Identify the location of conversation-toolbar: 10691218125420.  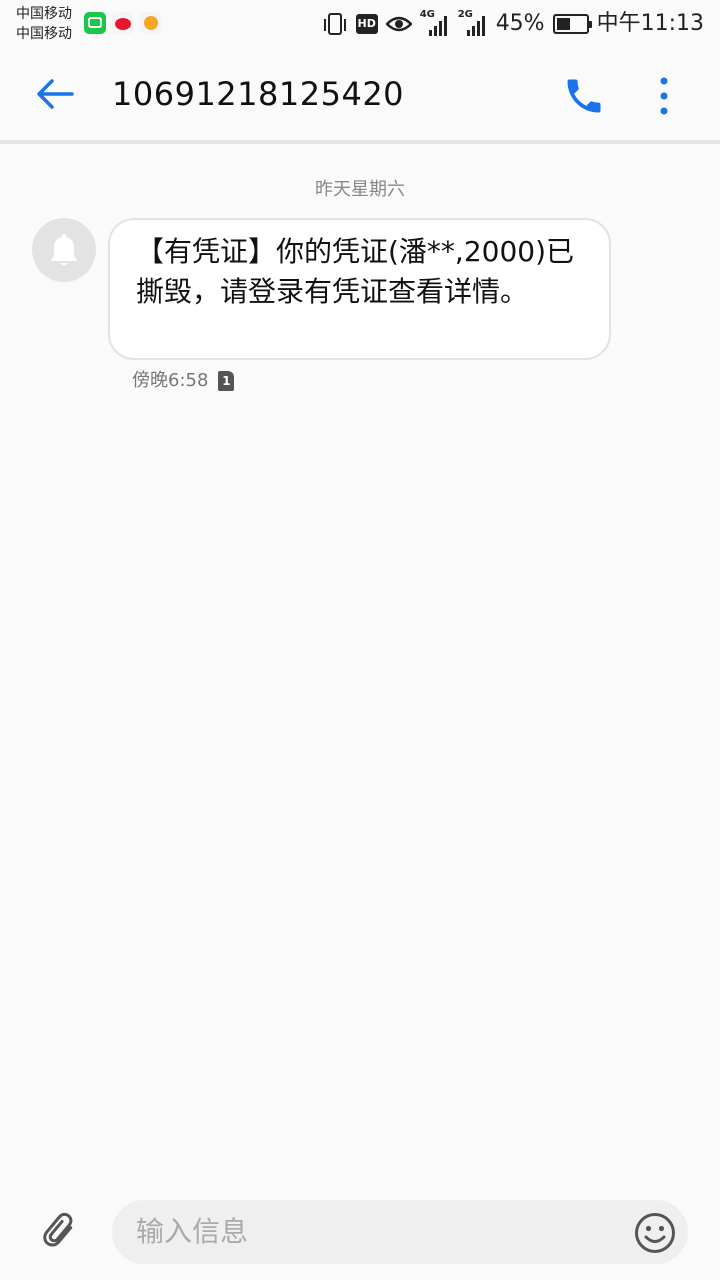
(360, 96).